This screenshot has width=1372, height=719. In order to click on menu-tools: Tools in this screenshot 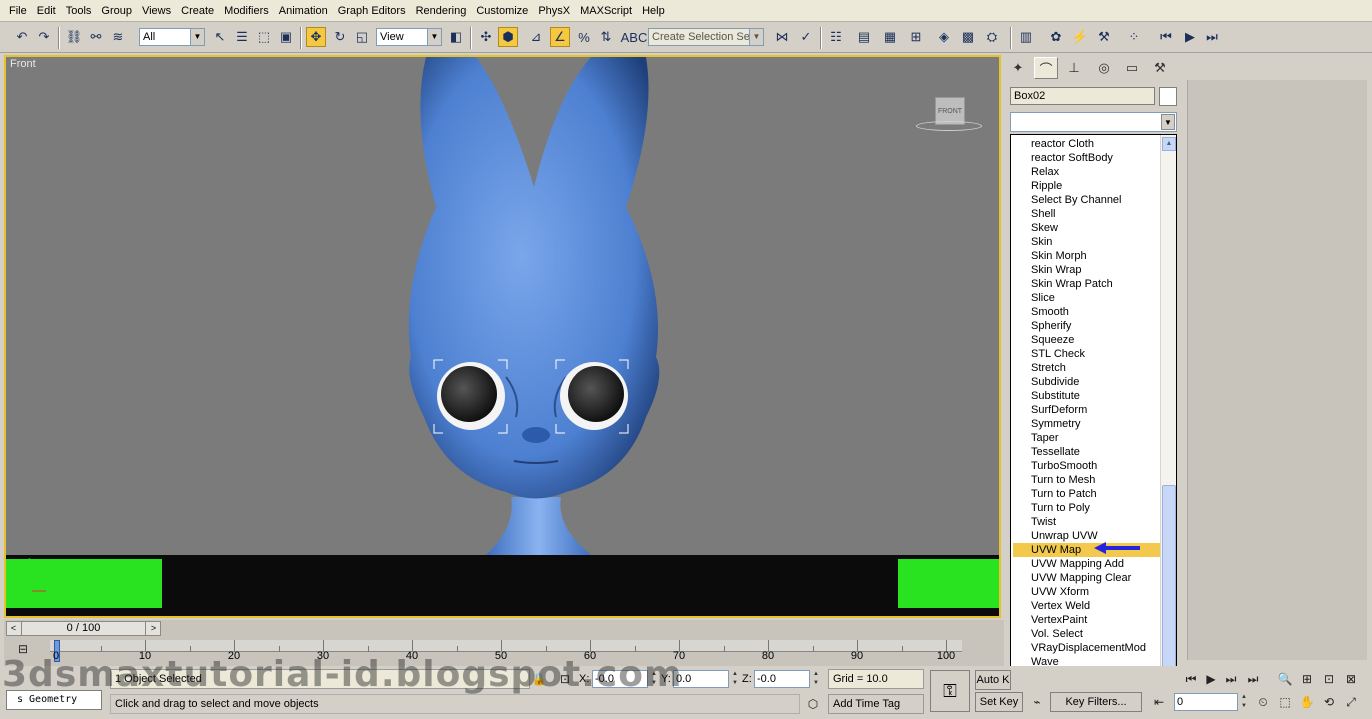, I will do `click(79, 11)`.